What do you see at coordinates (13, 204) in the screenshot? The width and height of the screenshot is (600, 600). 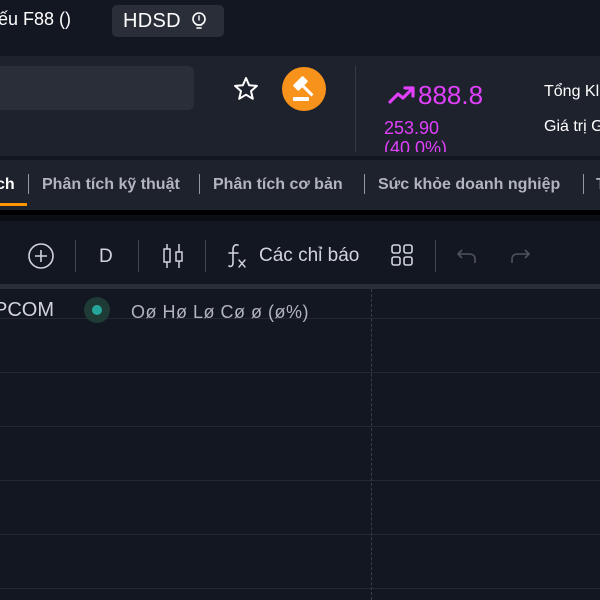 I see `active-tab-indicator` at bounding box center [13, 204].